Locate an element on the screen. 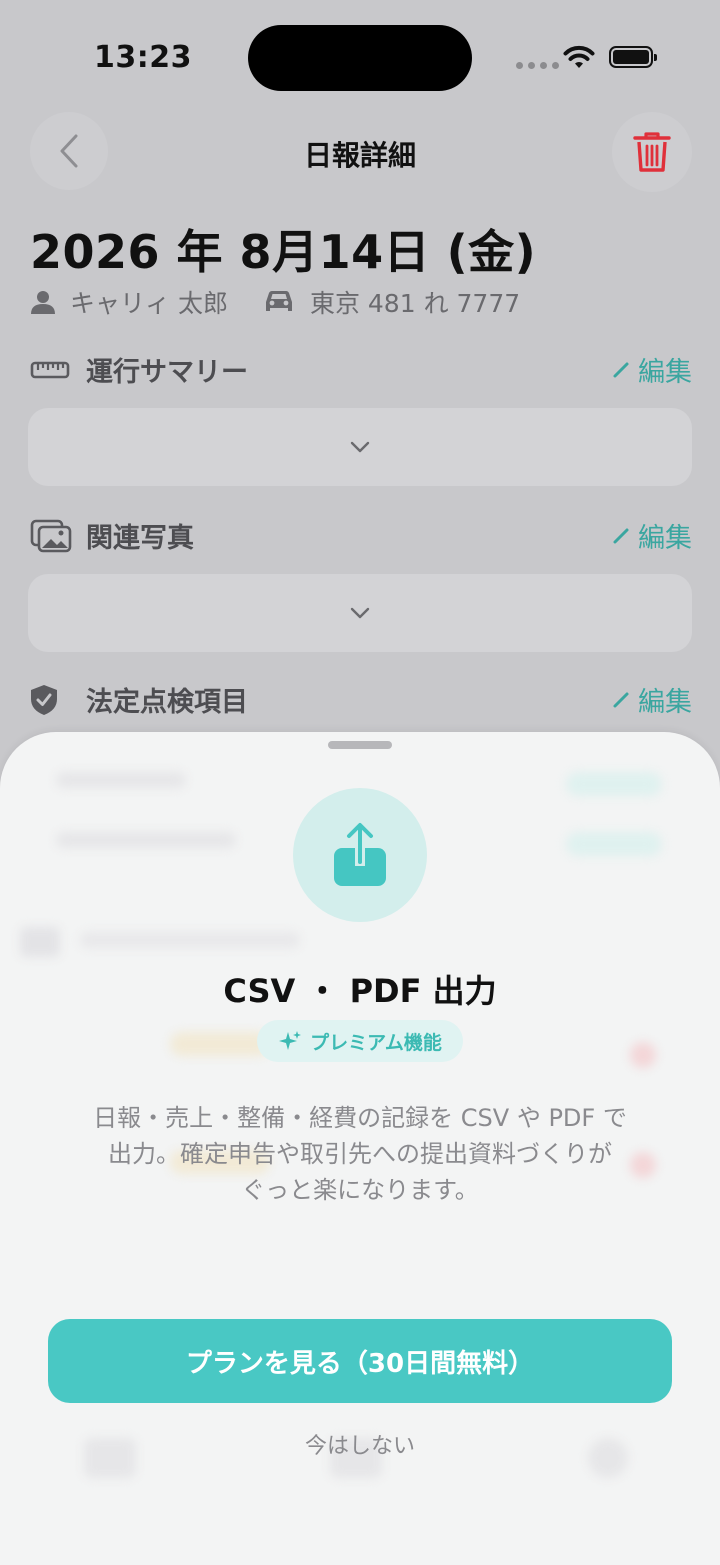 The image size is (720, 1565). trash-icon is located at coordinates (652, 152).